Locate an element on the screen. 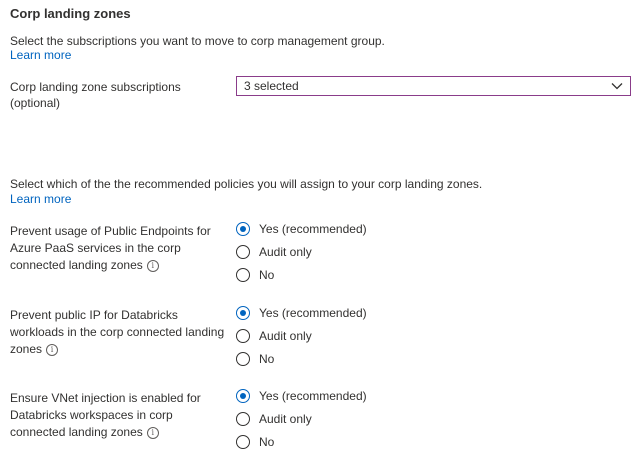 This screenshot has height=465, width=643. radio-databricks-public-ip-audit: Audit only is located at coordinates (274, 336).